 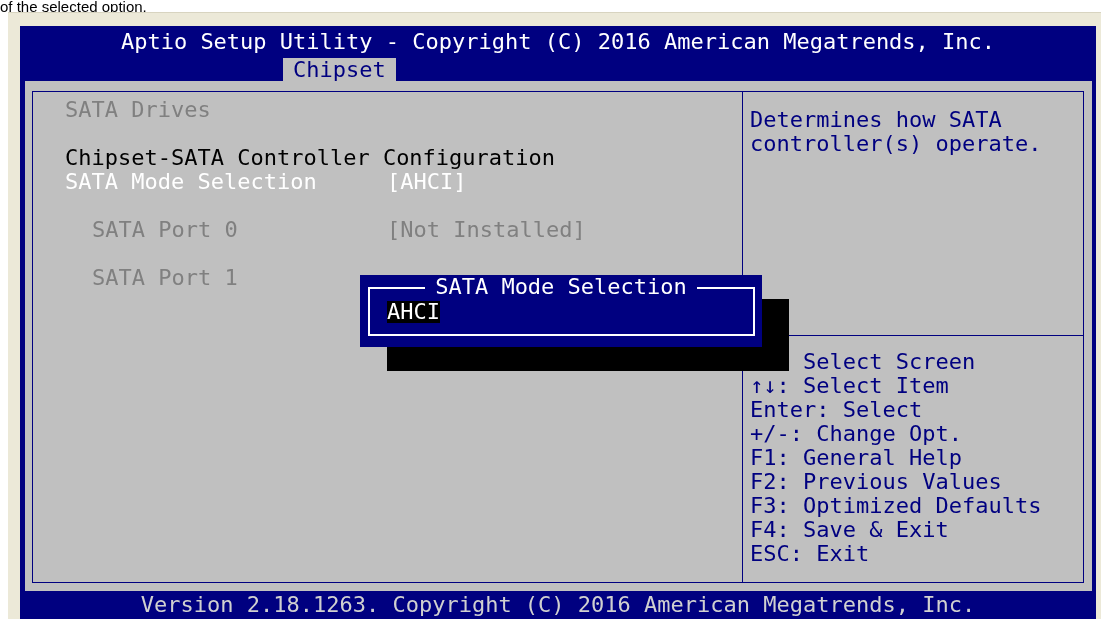 What do you see at coordinates (876, 482) in the screenshot?
I see `key-hint: F2: Previous Values` at bounding box center [876, 482].